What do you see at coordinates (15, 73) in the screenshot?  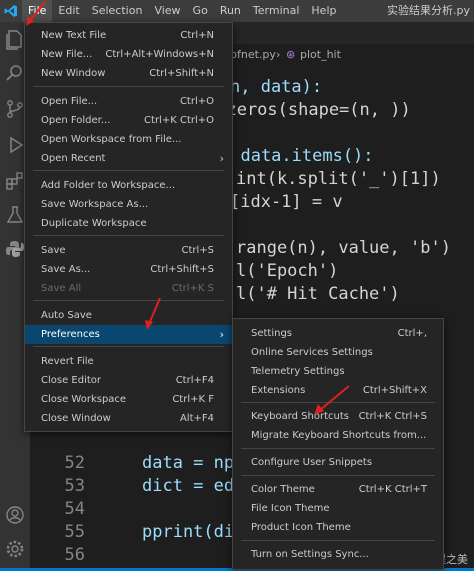 I see `search-icon` at bounding box center [15, 73].